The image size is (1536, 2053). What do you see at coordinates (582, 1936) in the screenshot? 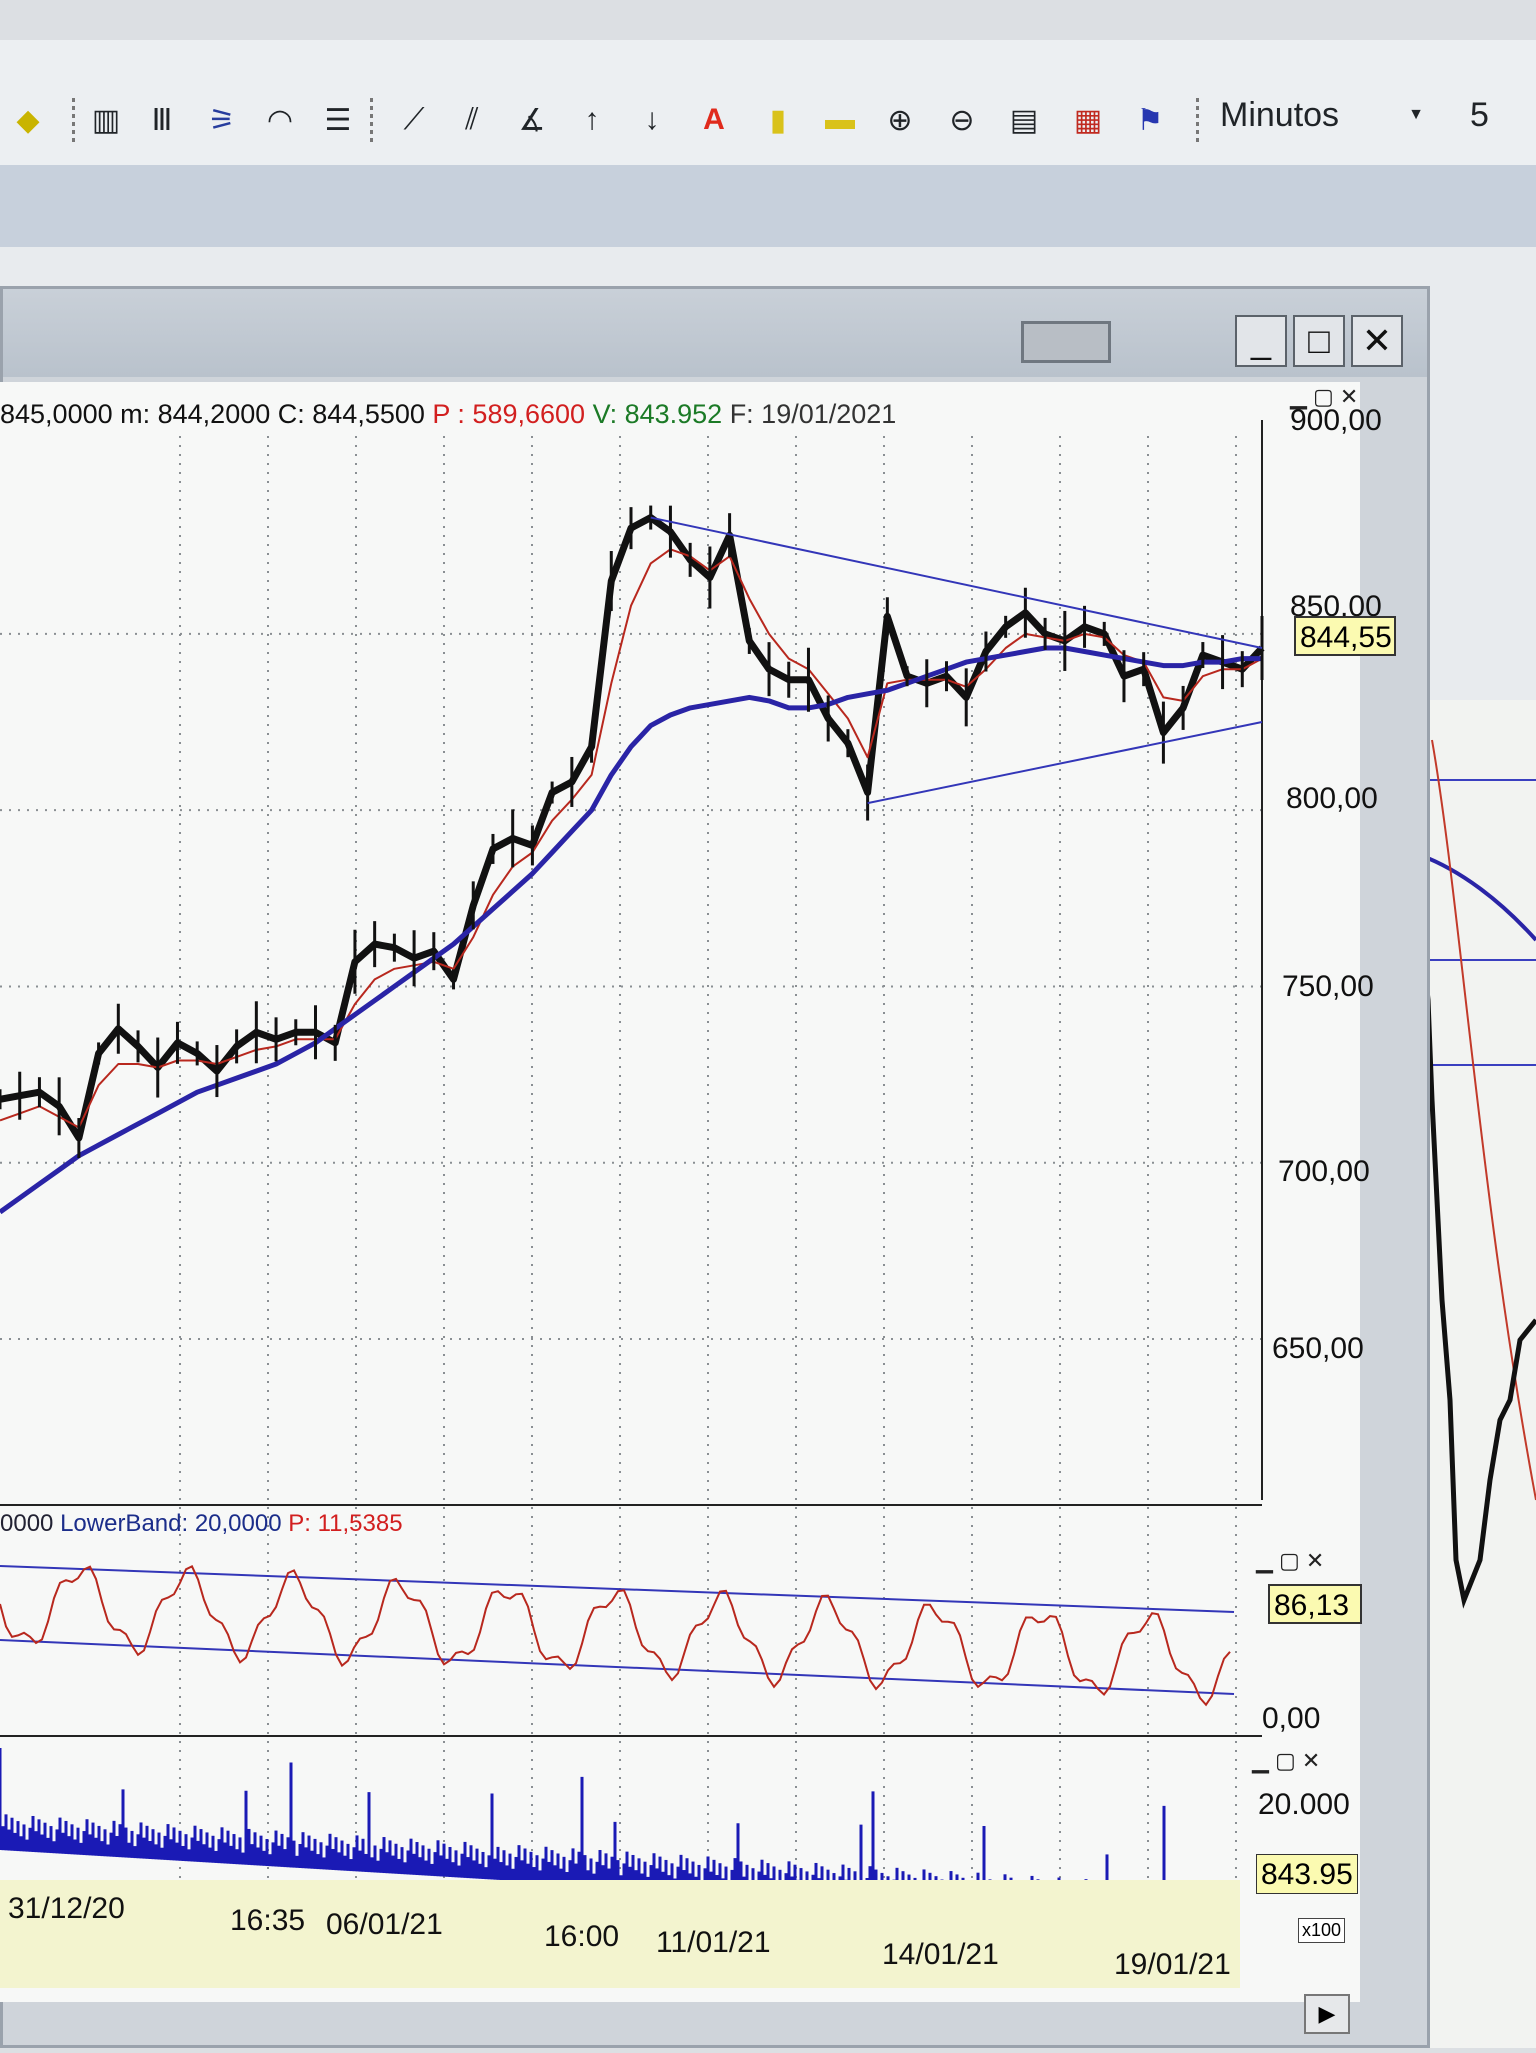
I see `date-label: 16:00` at bounding box center [582, 1936].